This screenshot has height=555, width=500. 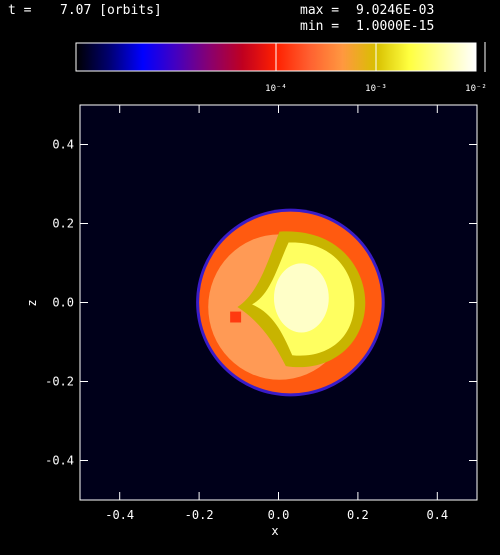 What do you see at coordinates (63, 224) in the screenshot?
I see `y-tick-label: 0.2` at bounding box center [63, 224].